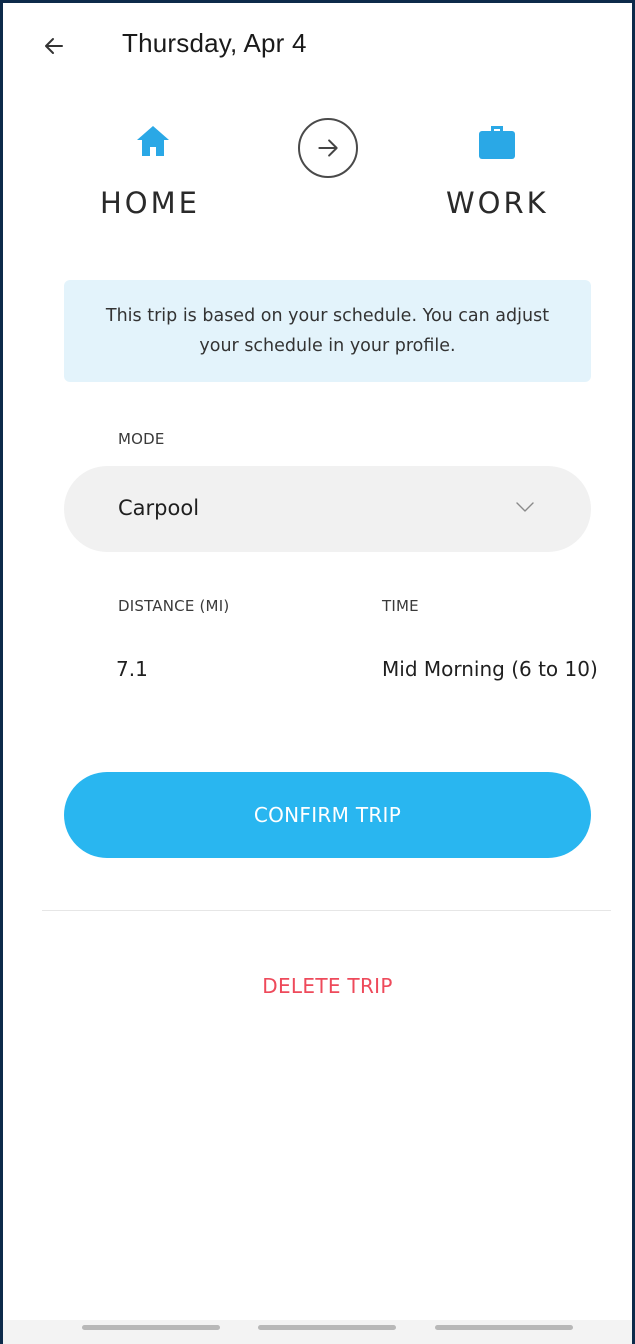 The height and width of the screenshot is (1344, 635). What do you see at coordinates (141, 439) in the screenshot?
I see `mode-label: MODE` at bounding box center [141, 439].